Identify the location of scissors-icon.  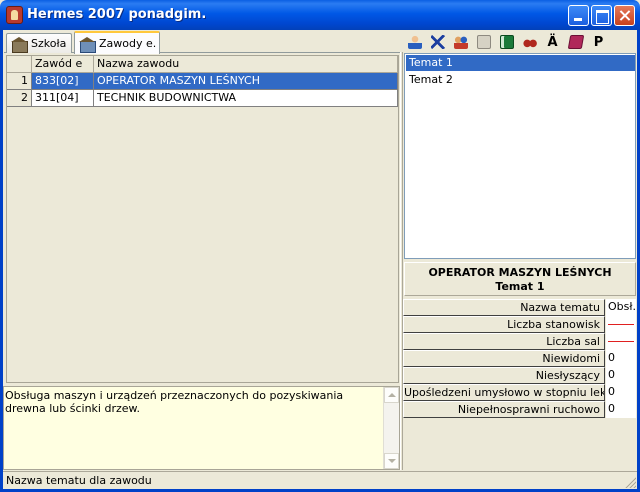
(437, 42).